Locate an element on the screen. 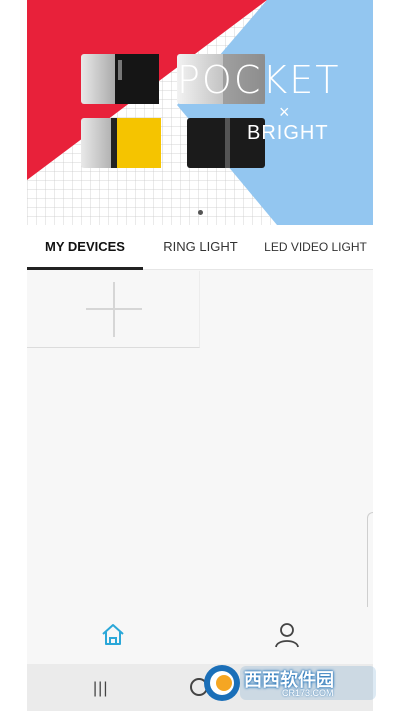 The image size is (400, 711). home-icon is located at coordinates (113, 635).